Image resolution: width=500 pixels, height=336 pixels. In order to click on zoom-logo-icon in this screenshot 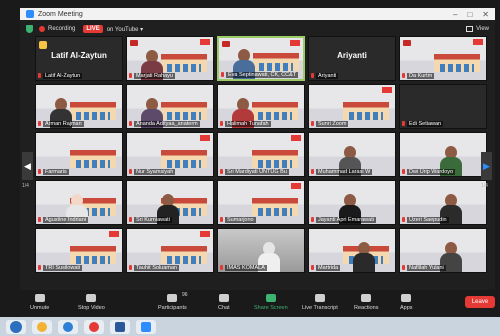, I will do `click(30, 14)`.